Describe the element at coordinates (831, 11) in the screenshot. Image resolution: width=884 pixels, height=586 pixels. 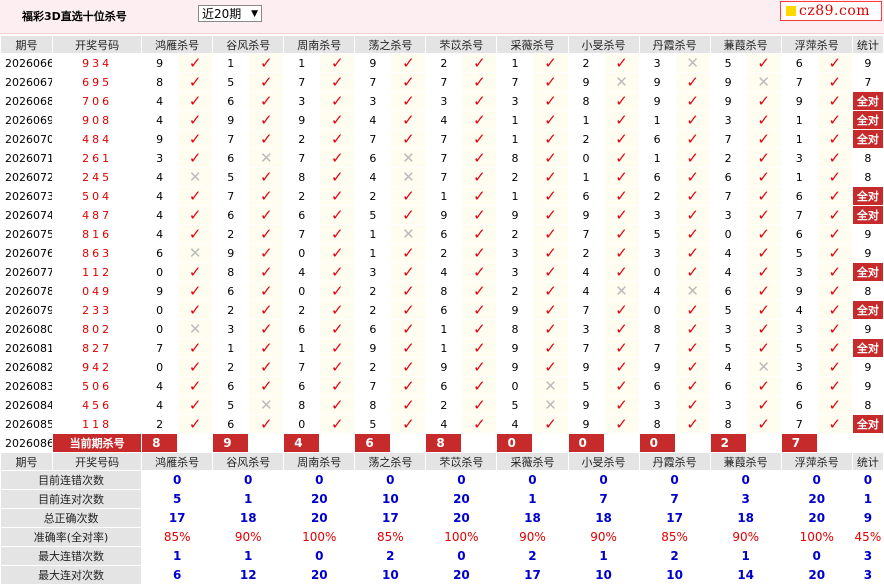
I see `site-logo: cz89.com` at that location.